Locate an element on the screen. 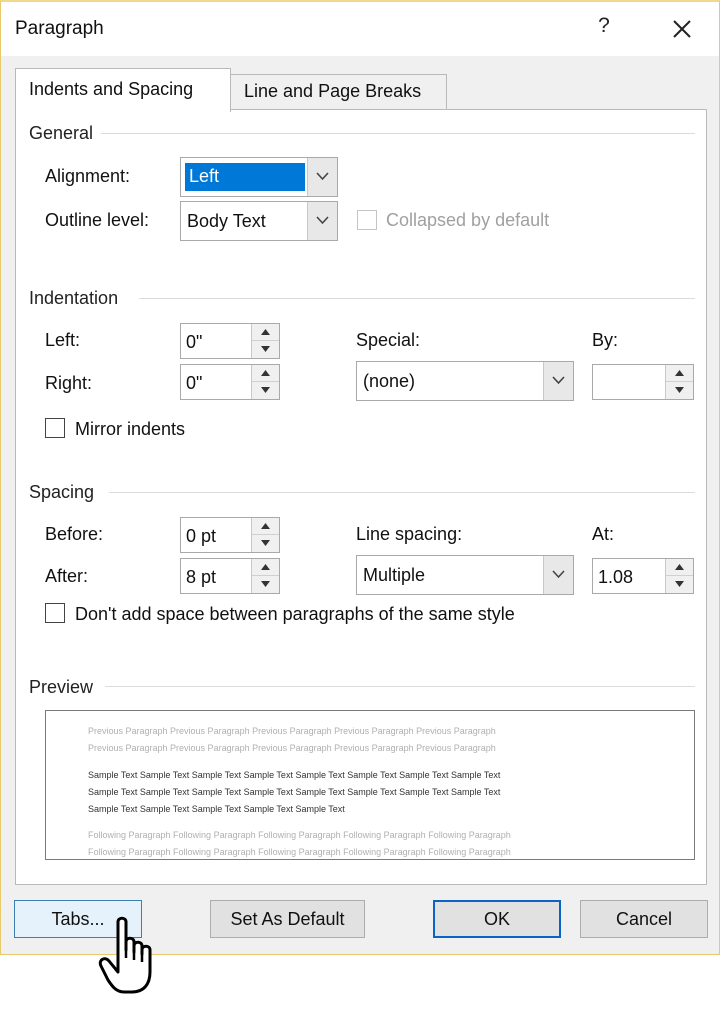 This screenshot has height=1014, width=720. tab-indents-and-spacing: Indents and Spacing is located at coordinates (123, 90).